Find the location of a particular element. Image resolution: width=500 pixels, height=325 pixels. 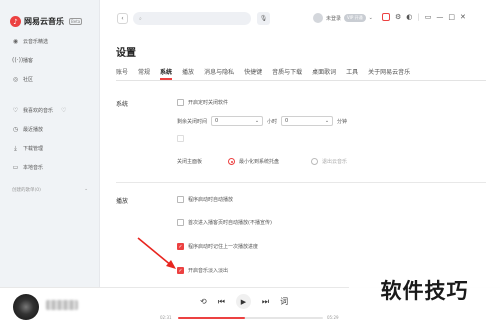

close-icon: ✕ is located at coordinates (463, 17).